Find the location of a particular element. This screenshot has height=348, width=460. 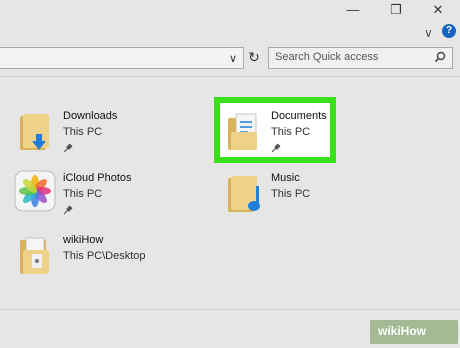

search-box: Search Quick access is located at coordinates (360, 58).